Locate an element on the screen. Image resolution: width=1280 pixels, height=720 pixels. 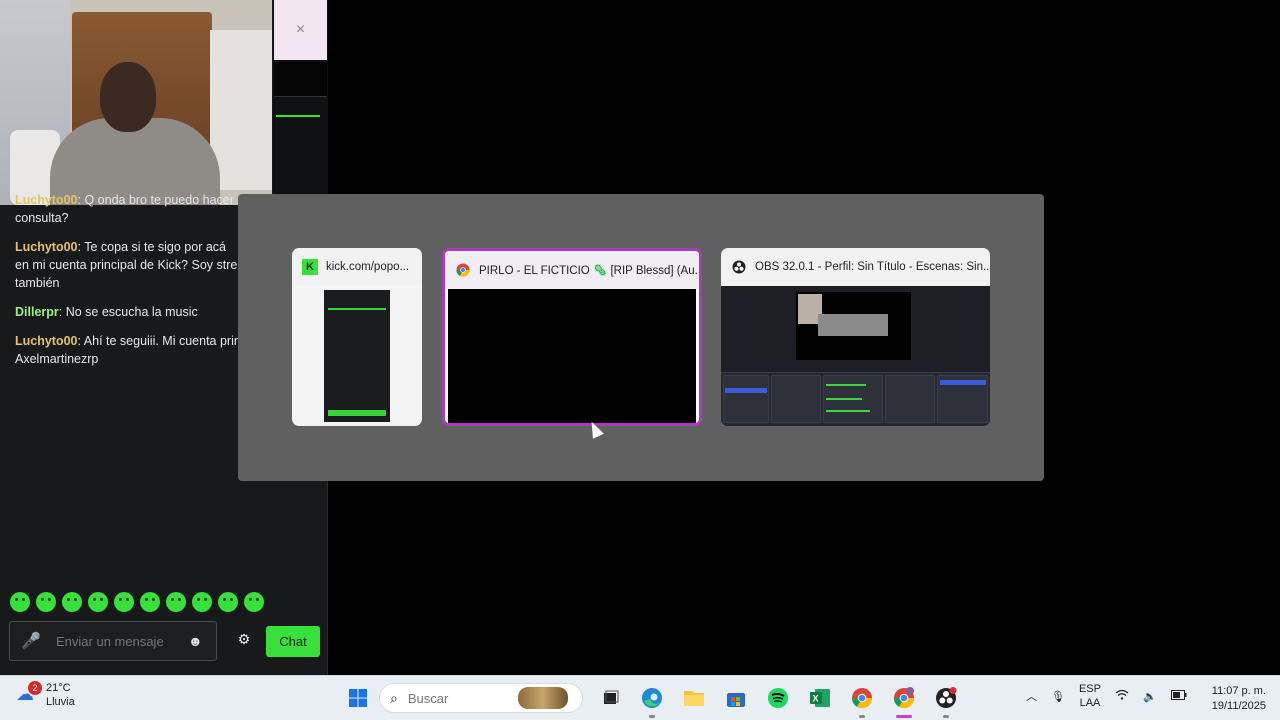
chat-message-text: consulta? is located at coordinates (42, 218).